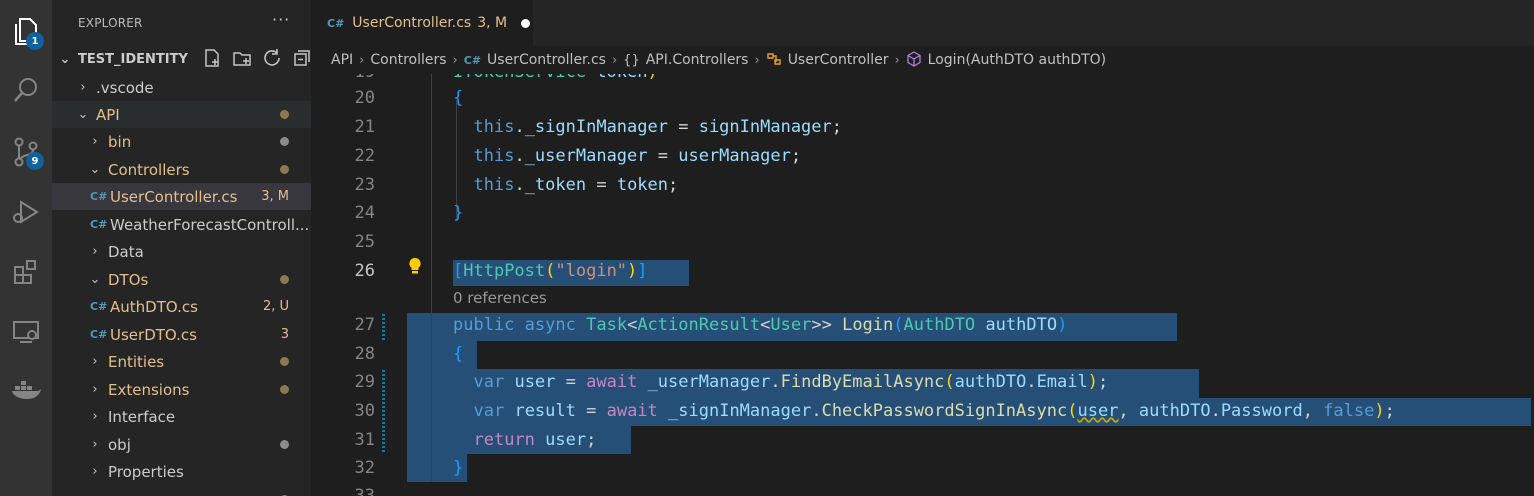 Image resolution: width=1534 pixels, height=496 pixels. I want to click on line-number: 28, so click(364, 354).